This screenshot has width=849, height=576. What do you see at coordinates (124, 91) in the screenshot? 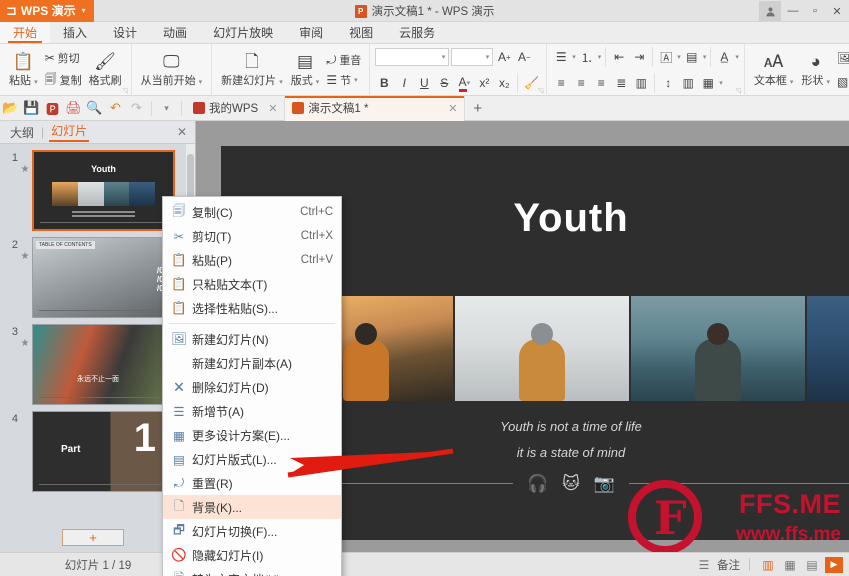
I see `clipboard-dialog-launcher: ◹` at bounding box center [124, 91].